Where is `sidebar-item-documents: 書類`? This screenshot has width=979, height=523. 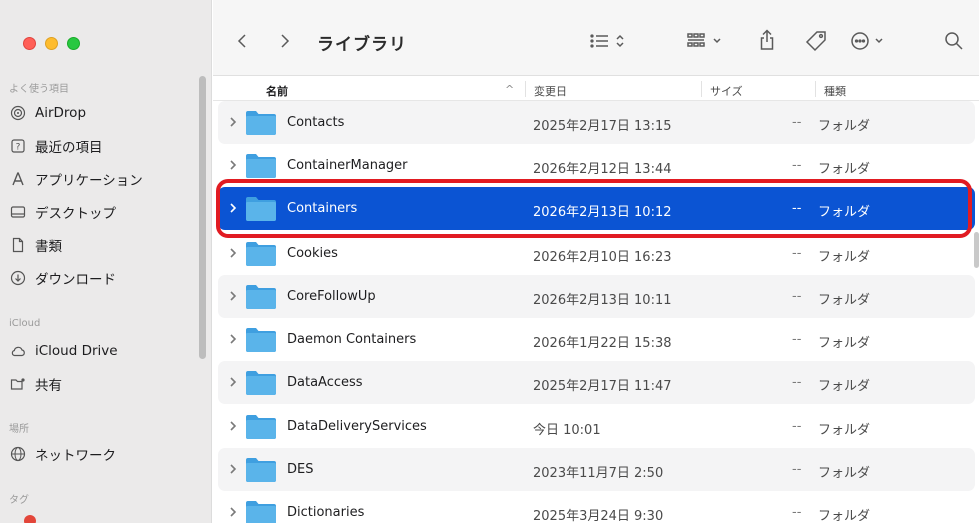
sidebar-item-documents: 書類 is located at coordinates (100, 245).